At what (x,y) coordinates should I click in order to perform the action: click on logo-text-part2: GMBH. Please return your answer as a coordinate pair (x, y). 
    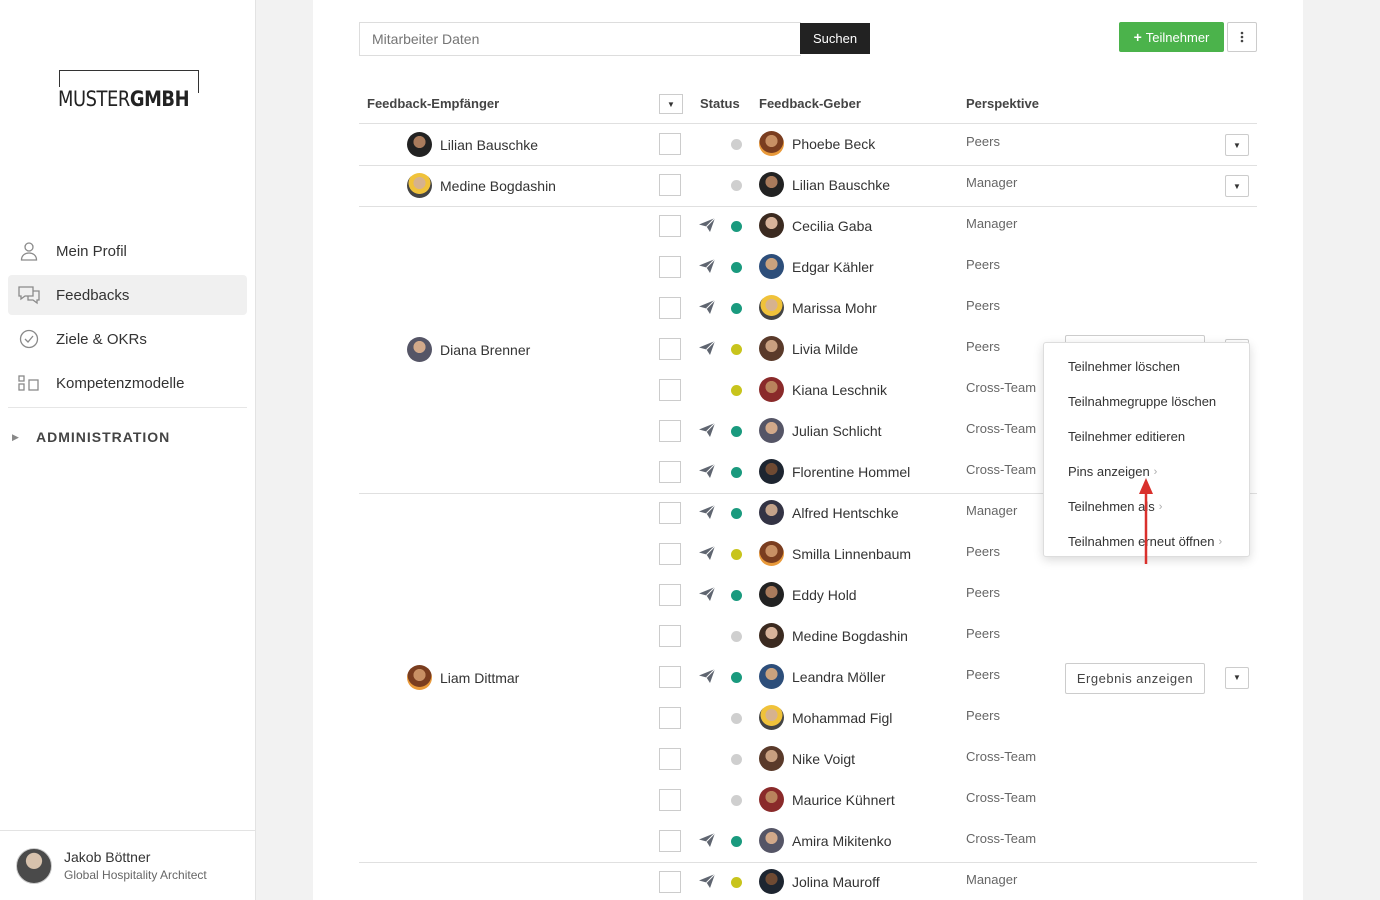
    Looking at the image, I should click on (159, 99).